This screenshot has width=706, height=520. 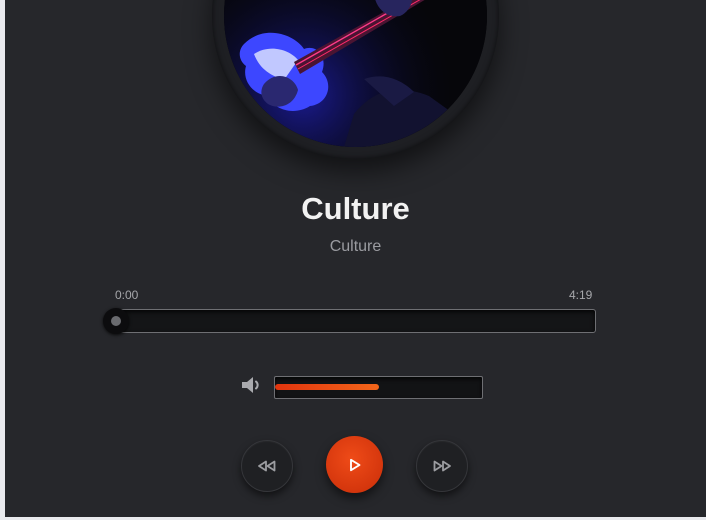 I want to click on volume-fill, so click(x=327, y=387).